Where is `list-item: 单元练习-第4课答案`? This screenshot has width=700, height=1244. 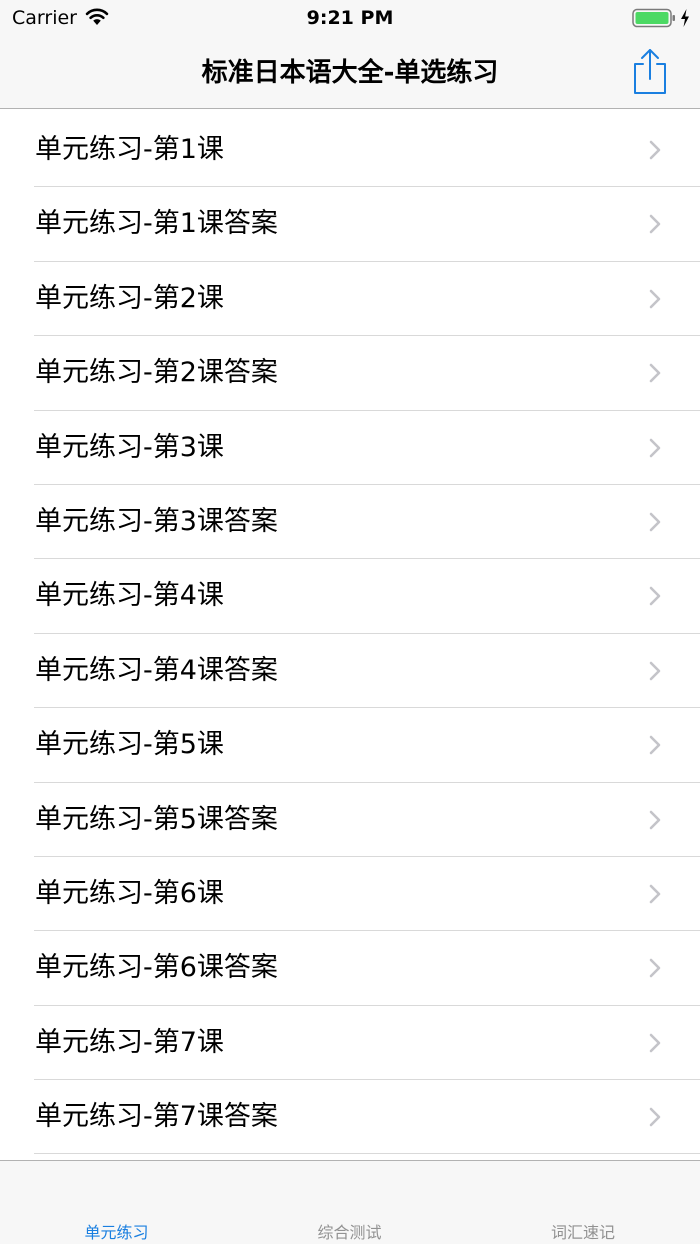
list-item: 单元练习-第4课答案 is located at coordinates (350, 671).